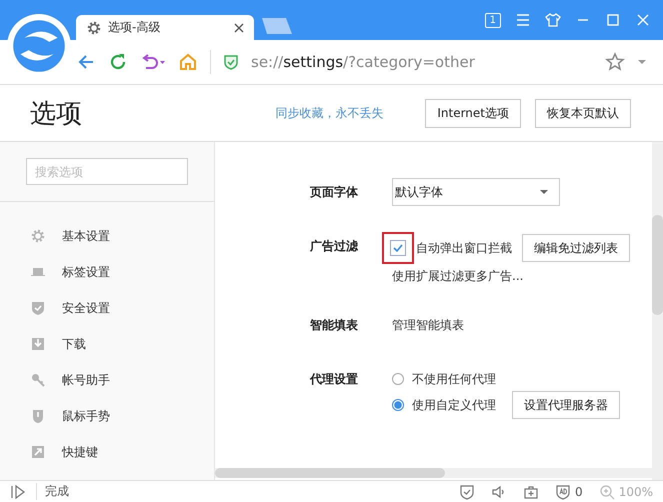 The height and width of the screenshot is (502, 663). What do you see at coordinates (153, 62) in the screenshot?
I see `undo-icon` at bounding box center [153, 62].